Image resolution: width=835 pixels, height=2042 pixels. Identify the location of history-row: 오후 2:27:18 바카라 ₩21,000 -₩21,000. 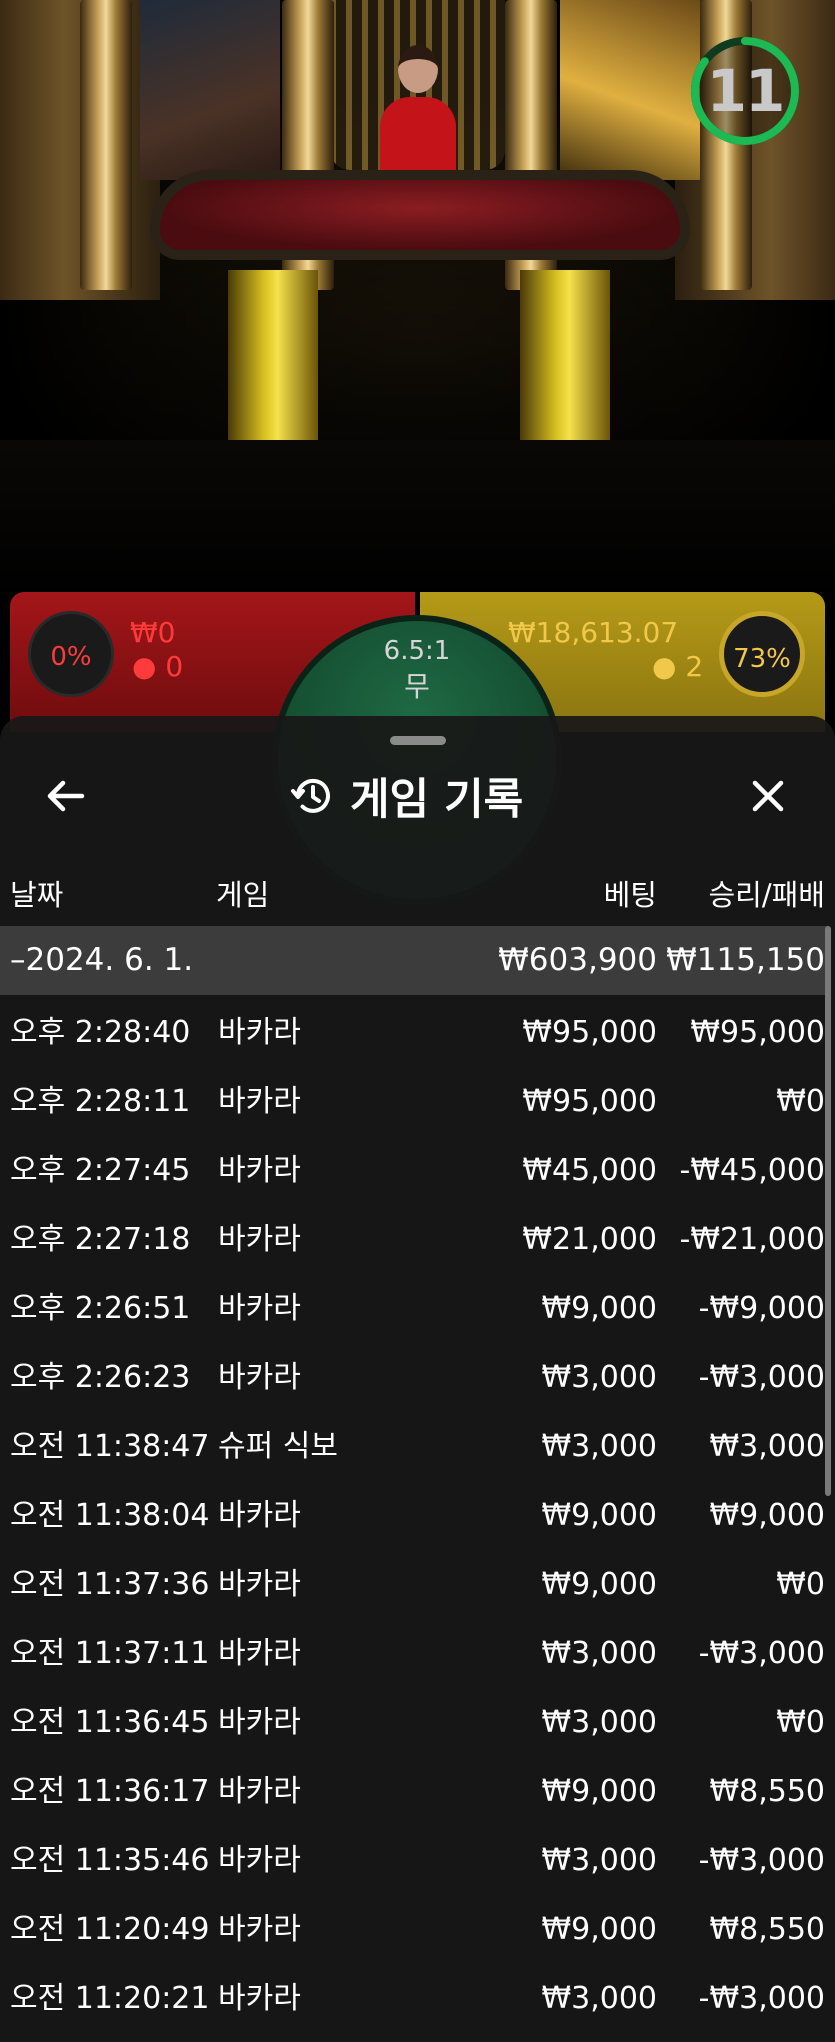
(417, 1239).